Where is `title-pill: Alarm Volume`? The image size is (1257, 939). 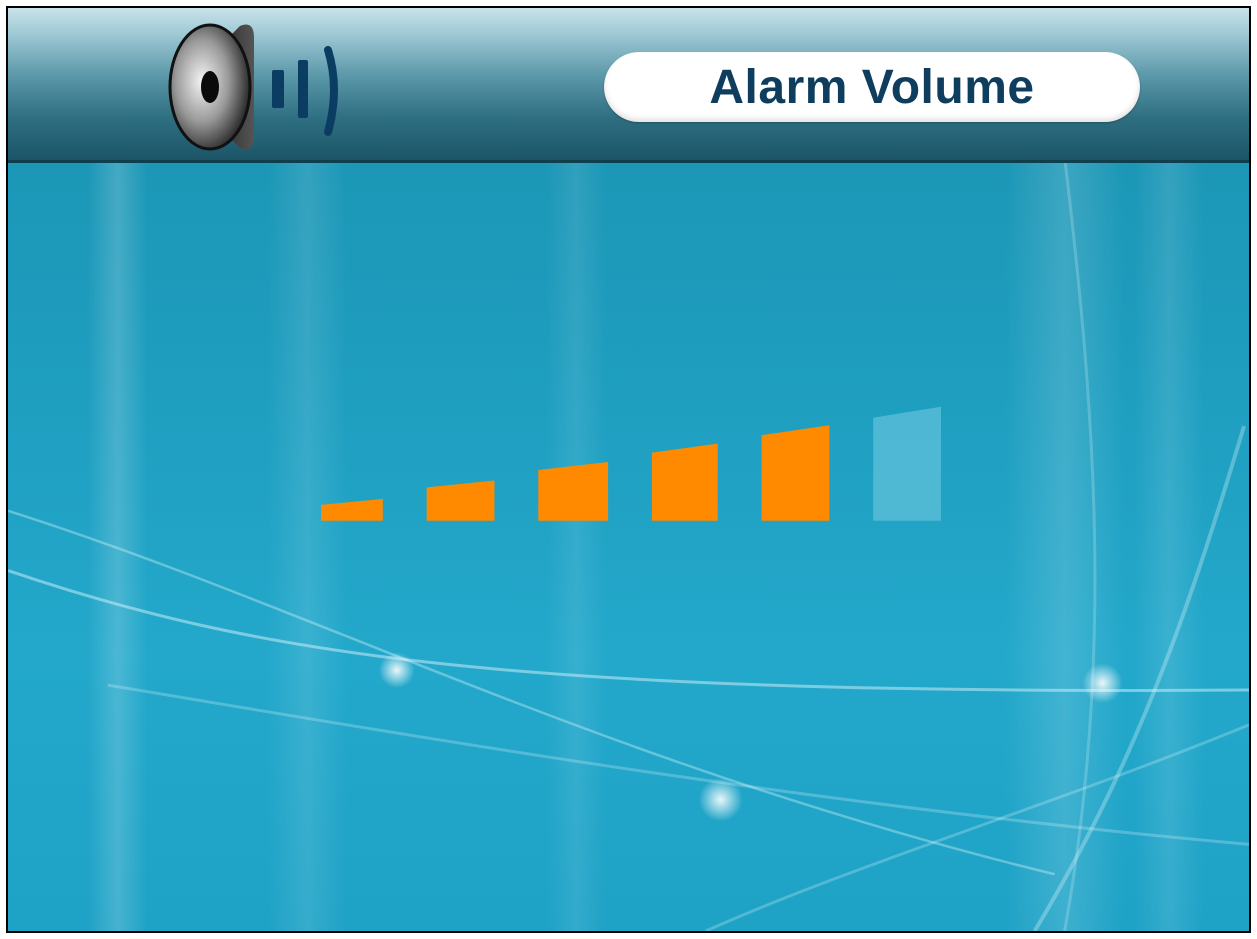 title-pill: Alarm Volume is located at coordinates (872, 87).